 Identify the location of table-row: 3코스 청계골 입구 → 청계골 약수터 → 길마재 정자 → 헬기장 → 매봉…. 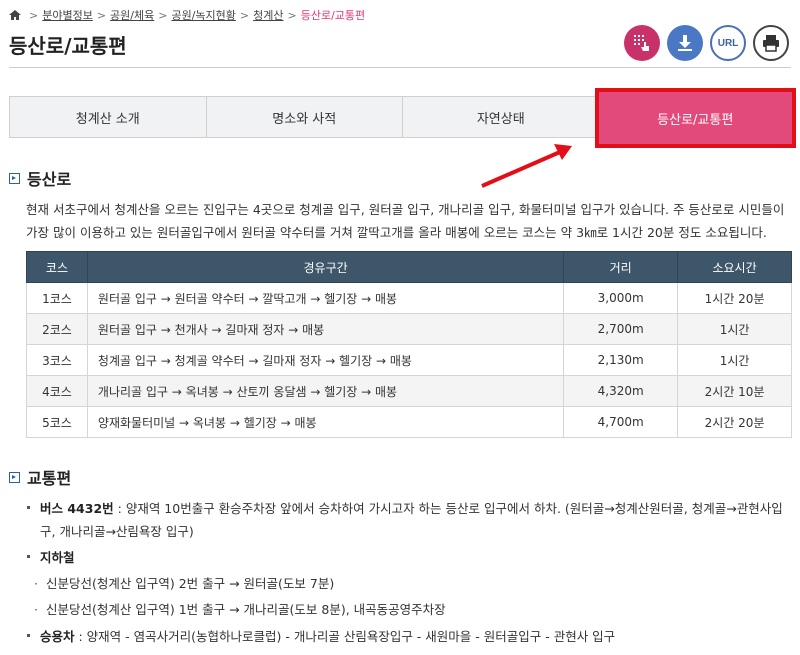
(409, 360).